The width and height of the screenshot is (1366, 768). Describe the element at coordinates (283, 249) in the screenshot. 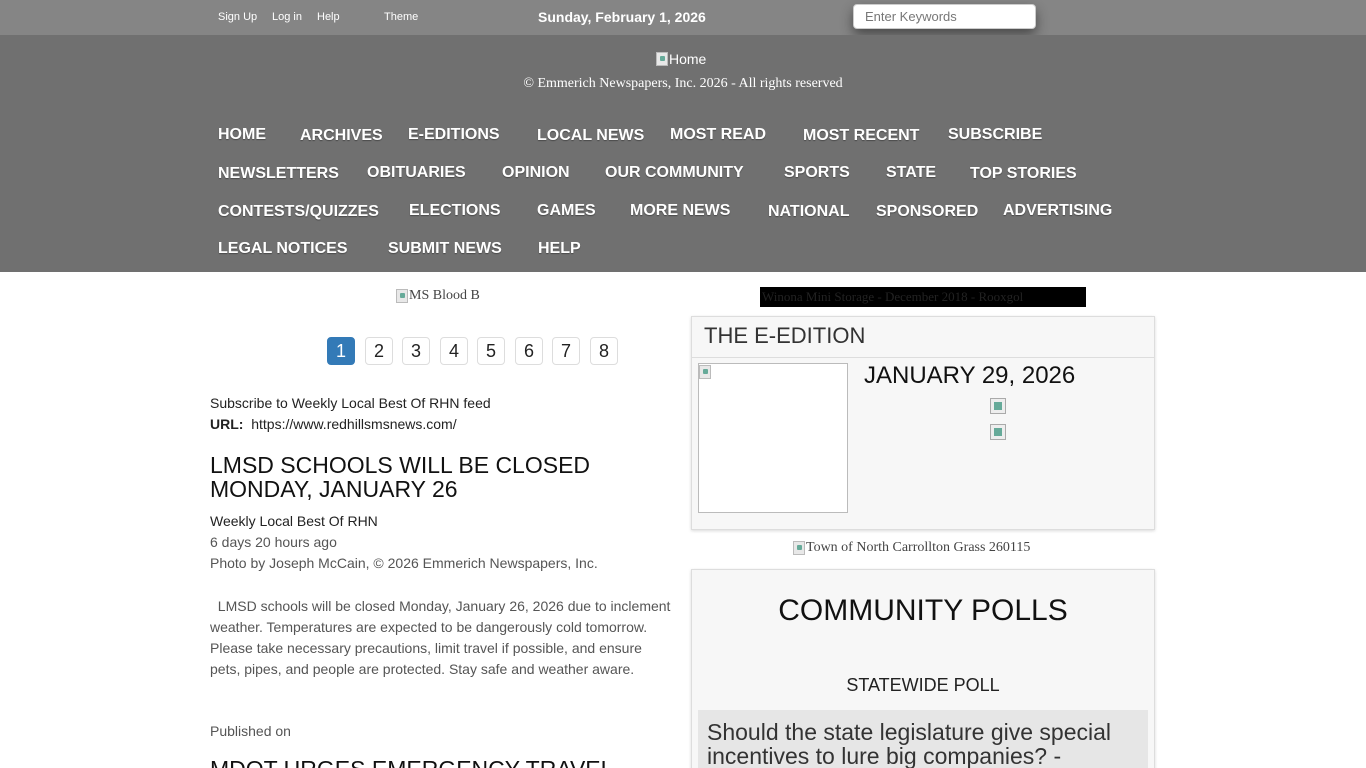

I see `nav-legal-notices: Legal Notices` at that location.